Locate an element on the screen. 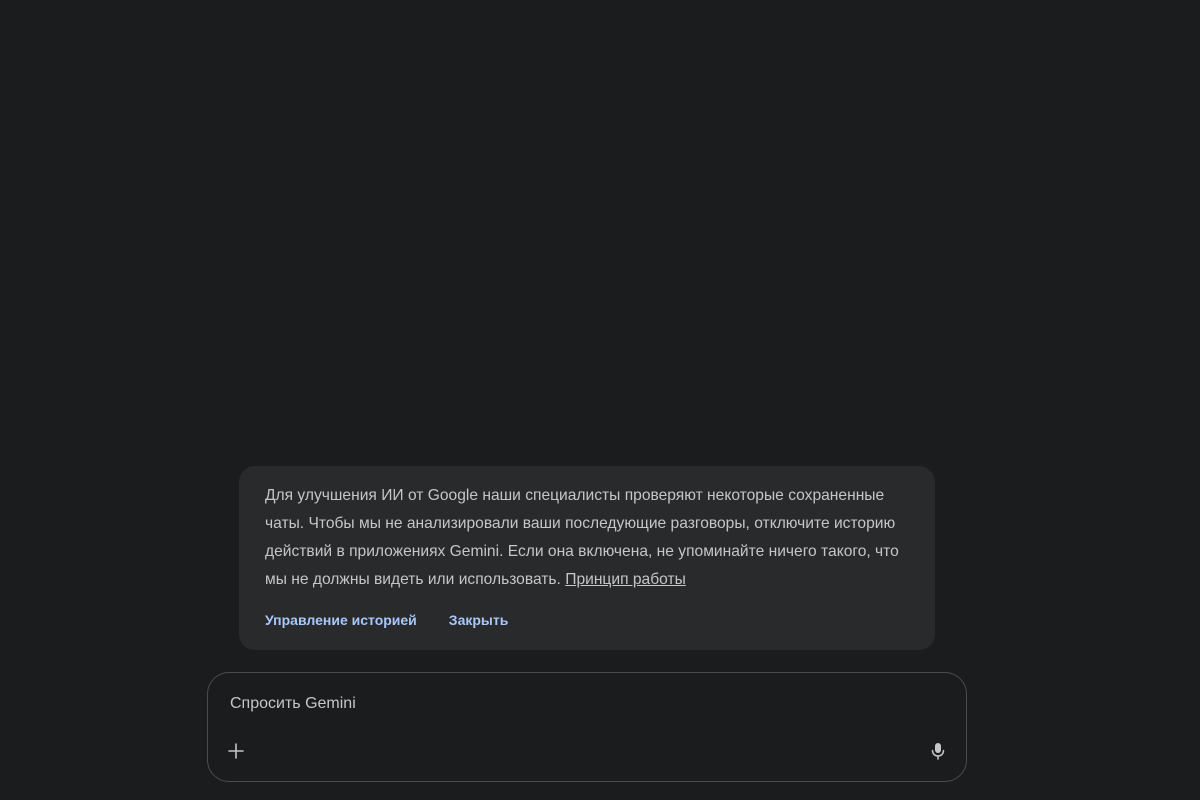 Image resolution: width=1200 pixels, height=800 pixels. plus-icon is located at coordinates (236, 751).